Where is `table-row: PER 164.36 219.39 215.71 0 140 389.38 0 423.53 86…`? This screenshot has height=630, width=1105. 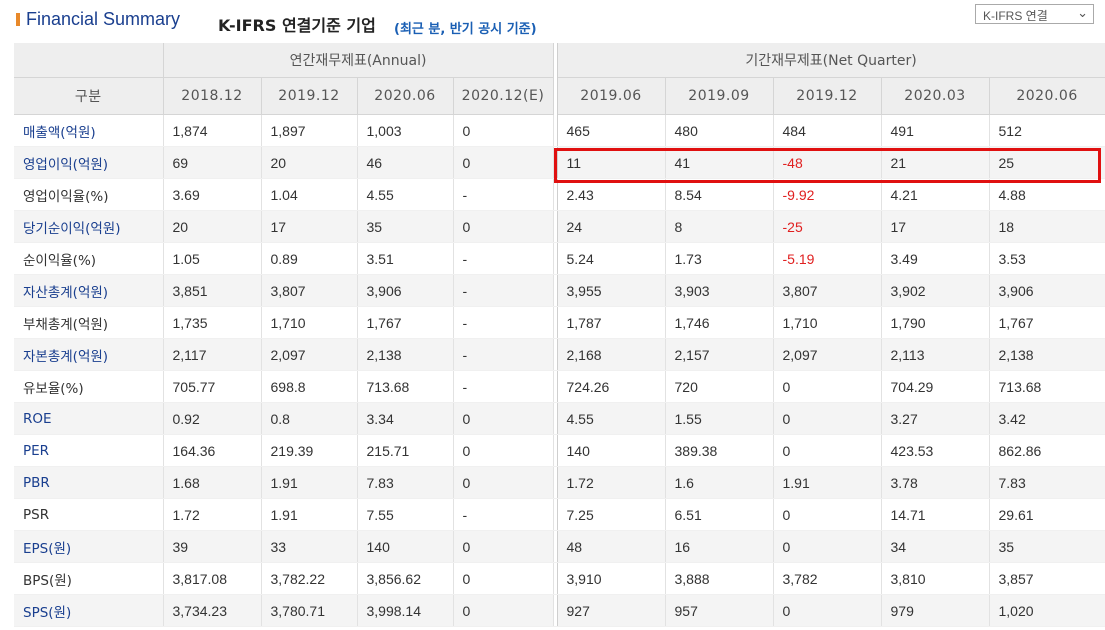 table-row: PER 164.36 219.39 215.71 0 140 389.38 0 423.53 86… is located at coordinates (559, 450).